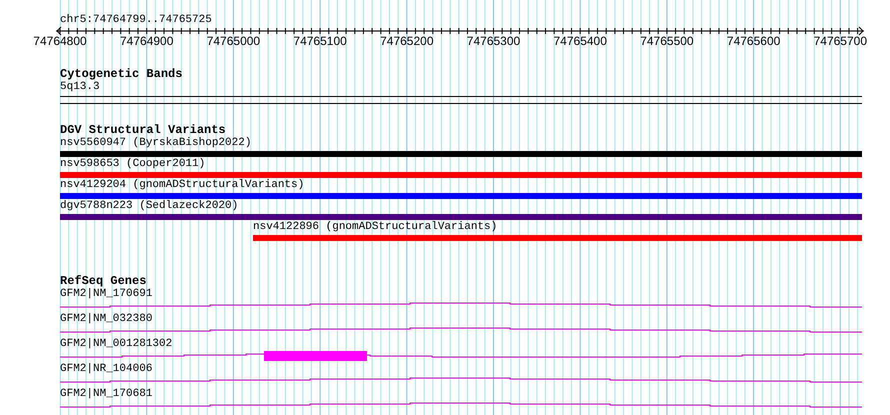 The width and height of the screenshot is (890, 415). What do you see at coordinates (122, 74) in the screenshot?
I see `track-title: Cytogenetic Bands` at bounding box center [122, 74].